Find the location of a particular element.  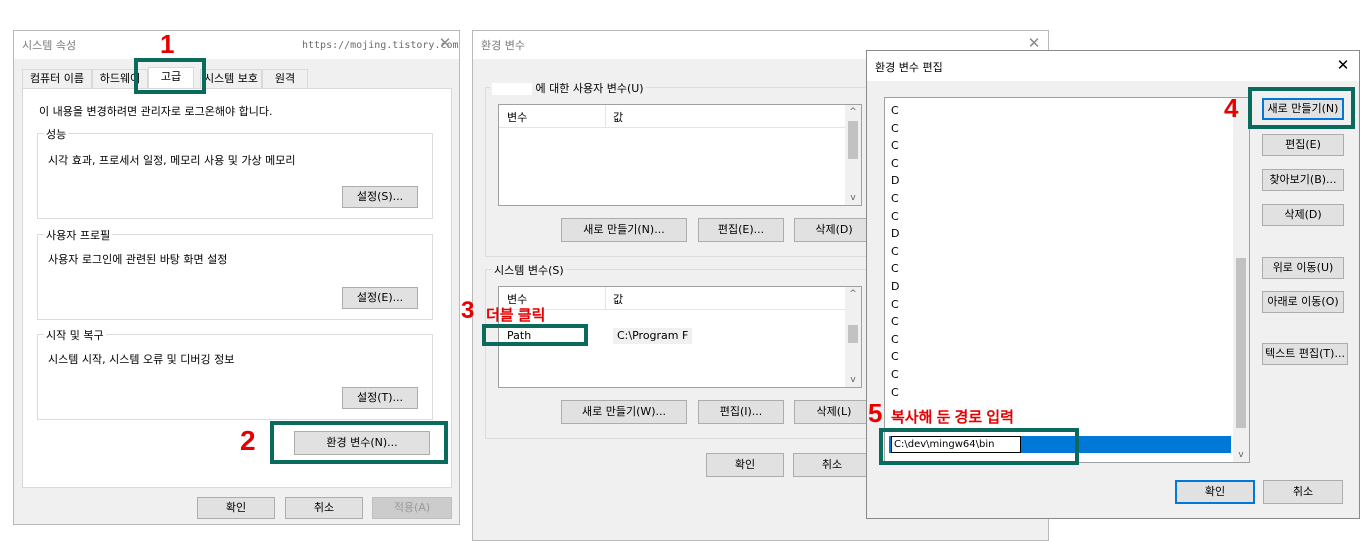

startup-recovery-title: 시작 및 복구 is located at coordinates (75, 335).